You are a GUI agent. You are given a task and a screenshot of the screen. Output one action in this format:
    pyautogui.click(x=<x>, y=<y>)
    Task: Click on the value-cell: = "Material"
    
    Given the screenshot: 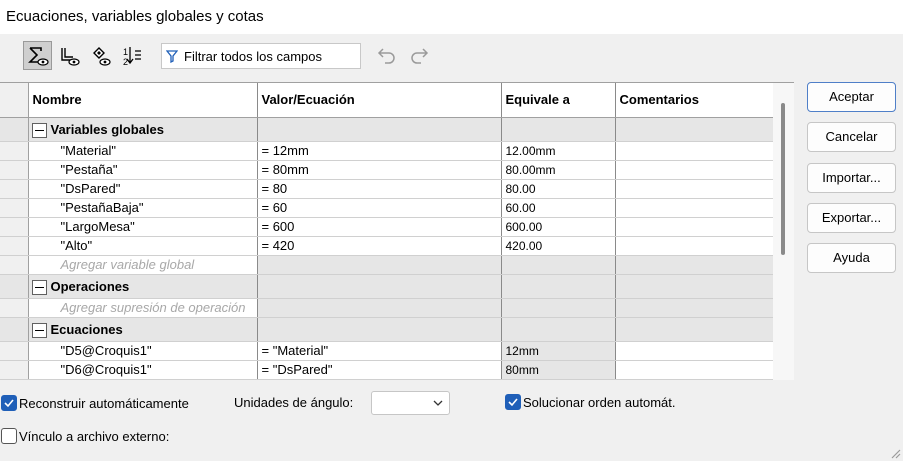 What is the action you would take?
    pyautogui.click(x=379, y=351)
    